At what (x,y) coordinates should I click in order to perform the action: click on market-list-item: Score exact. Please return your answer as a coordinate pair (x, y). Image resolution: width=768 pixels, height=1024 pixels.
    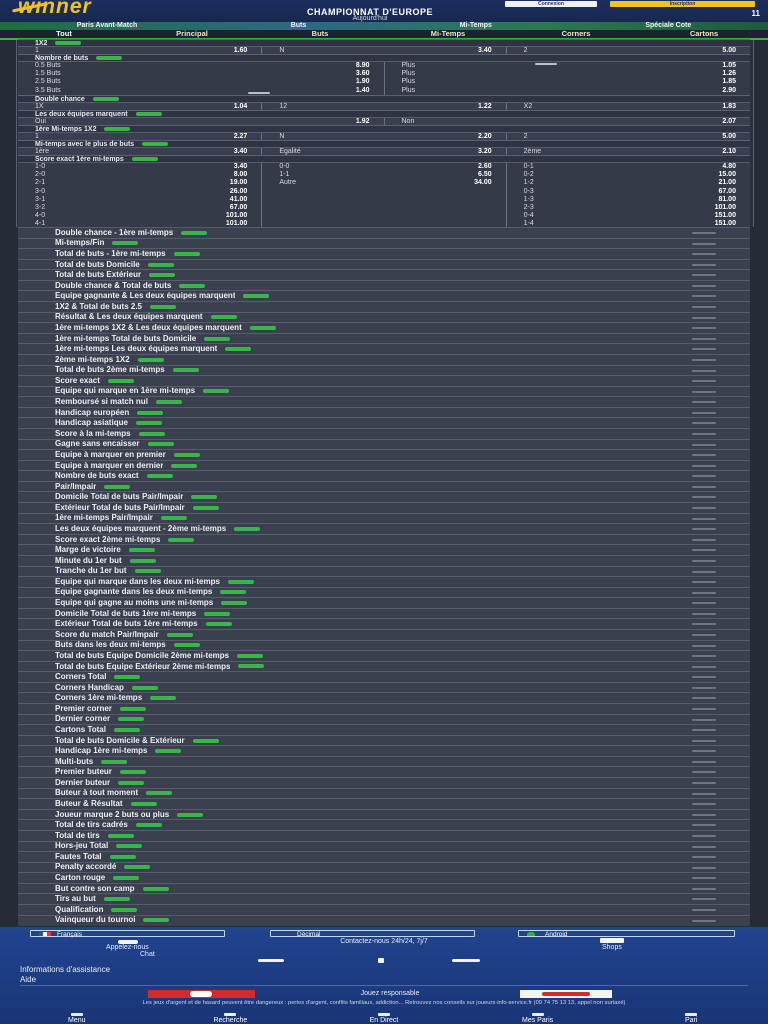
    Looking at the image, I should click on (384, 380).